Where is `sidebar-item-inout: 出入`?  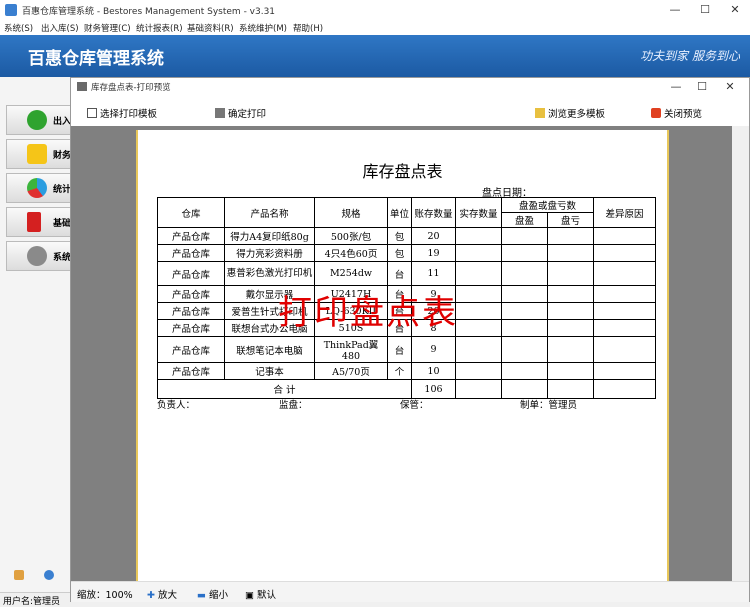
sidebar-item-inout: 出入 is located at coordinates (38, 120).